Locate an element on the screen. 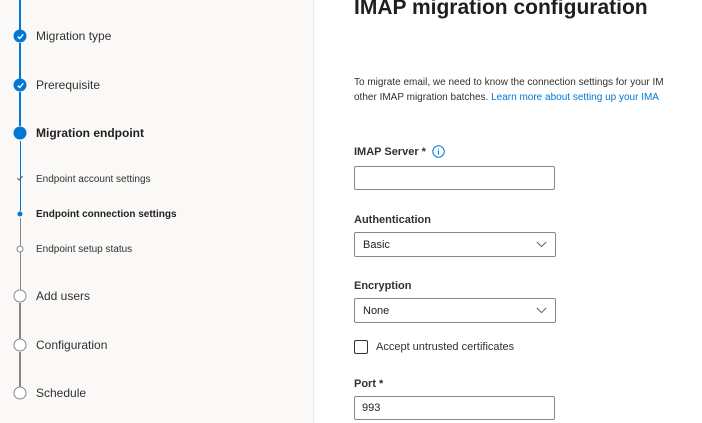  accept-untrusted-checkbox is located at coordinates (361, 347).